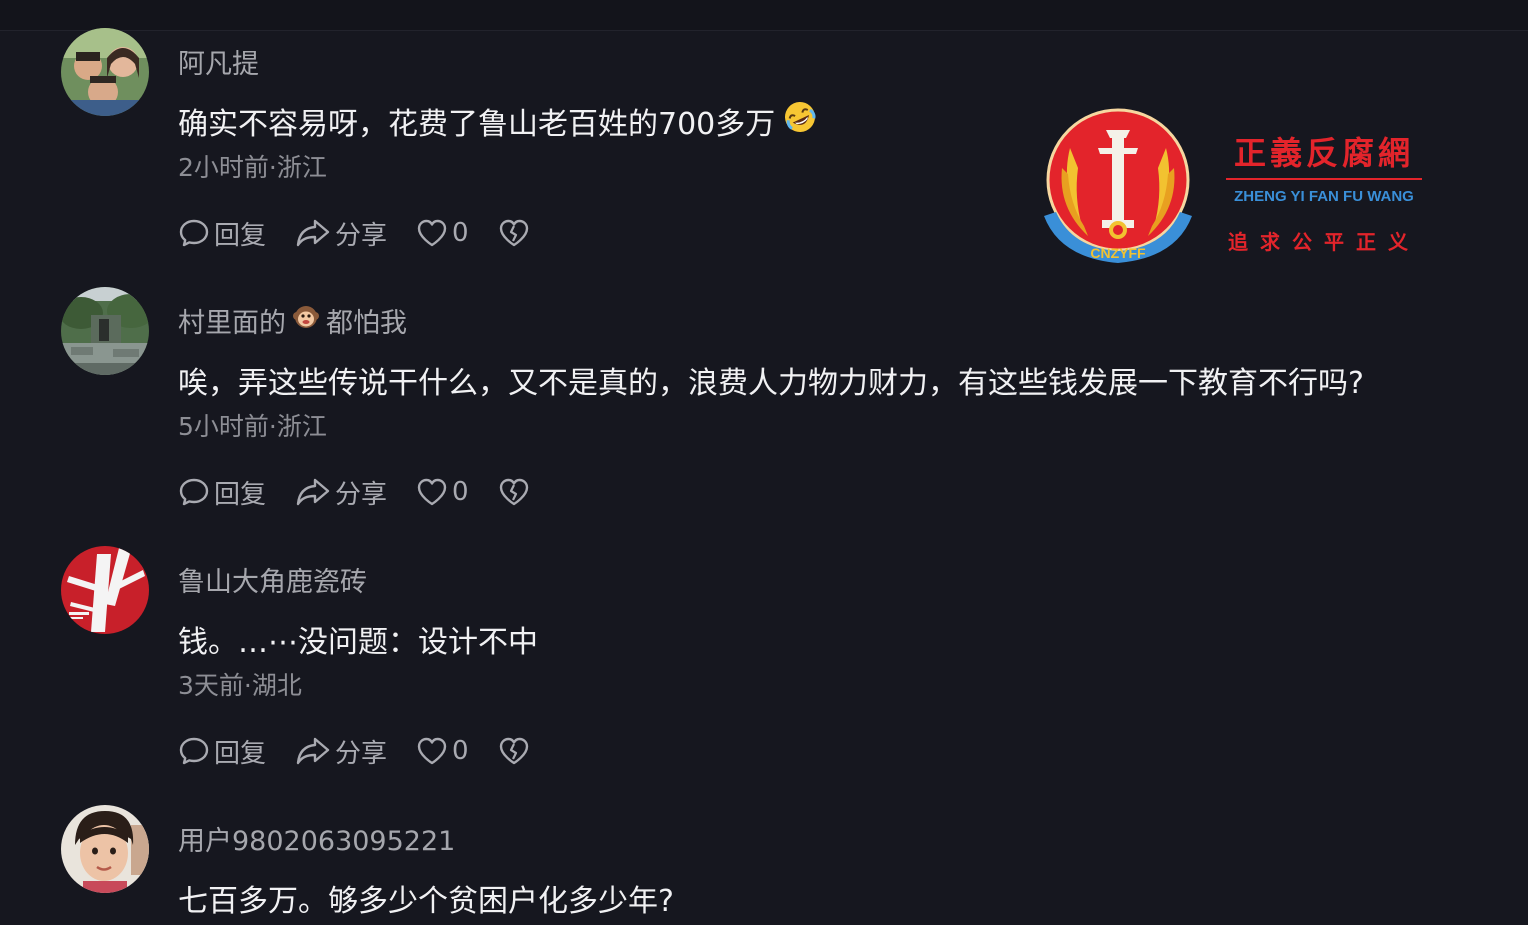  Describe the element at coordinates (306, 320) in the screenshot. I see `monkey-face-emoji` at that location.